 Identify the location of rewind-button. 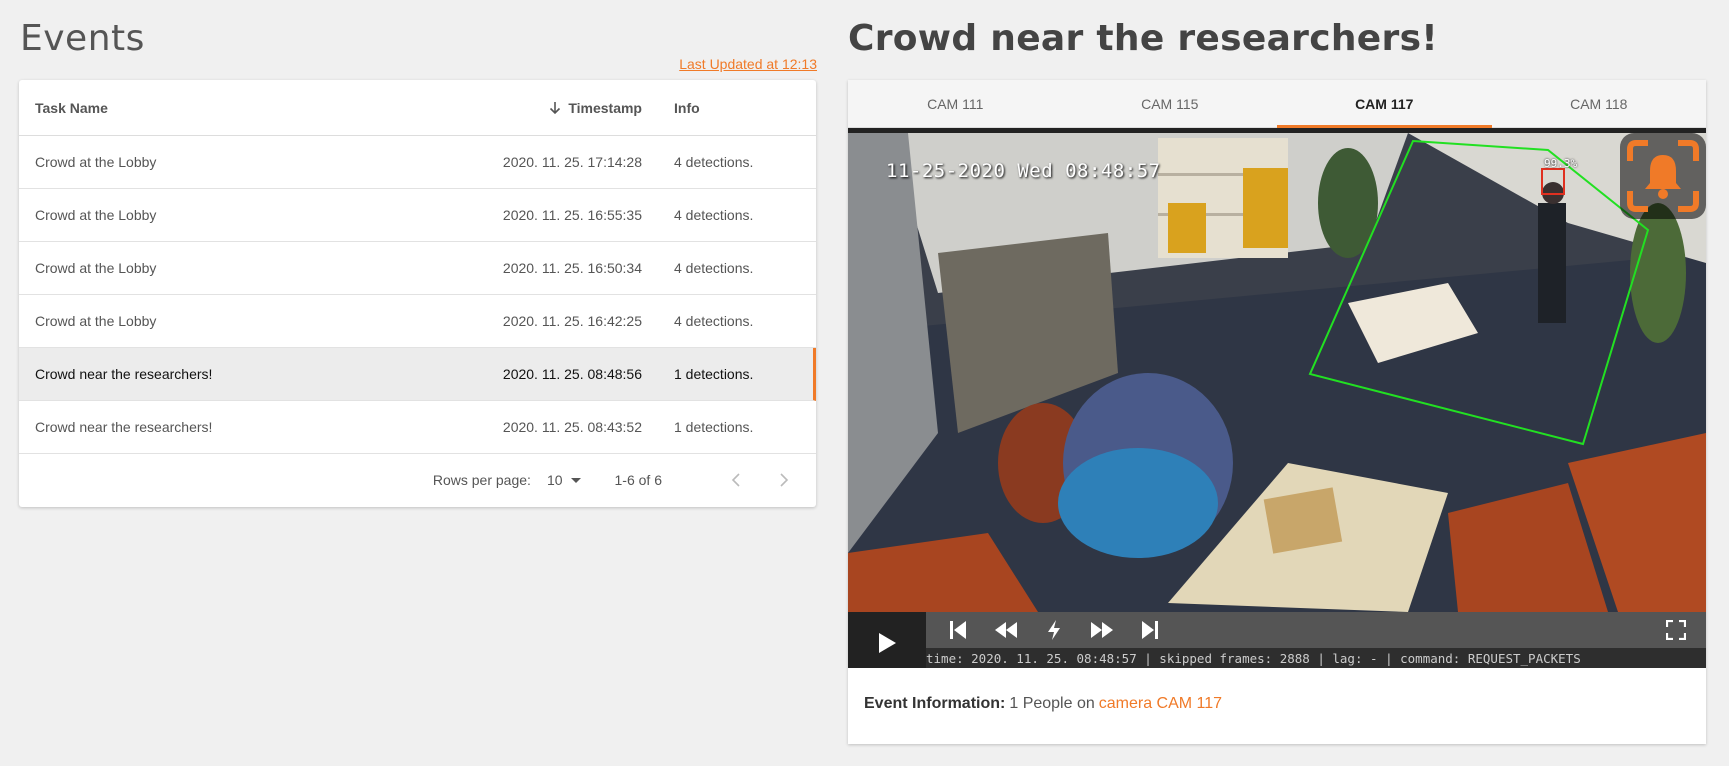
(1006, 630).